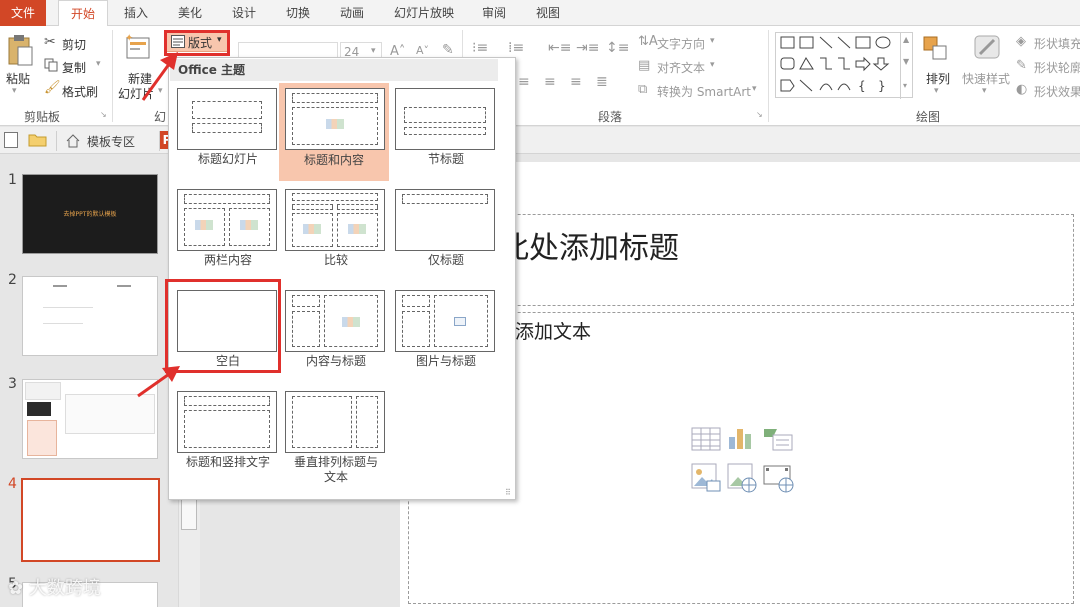 The image size is (1080, 607). Describe the element at coordinates (64, 588) in the screenshot. I see `watermark-text: 大数跨境` at that location.